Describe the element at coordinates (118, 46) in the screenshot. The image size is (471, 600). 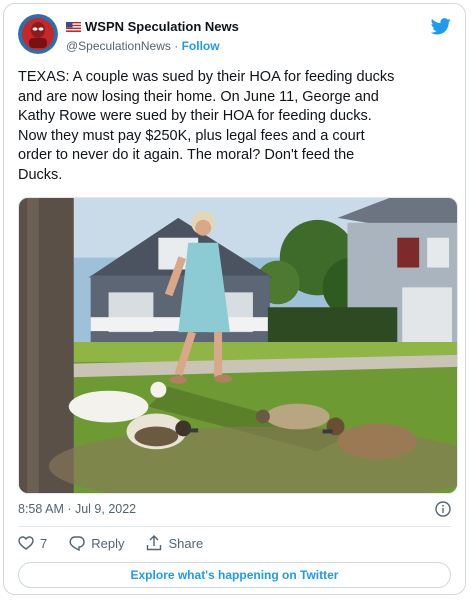
I see `author-handle: @SpeculationNews` at that location.